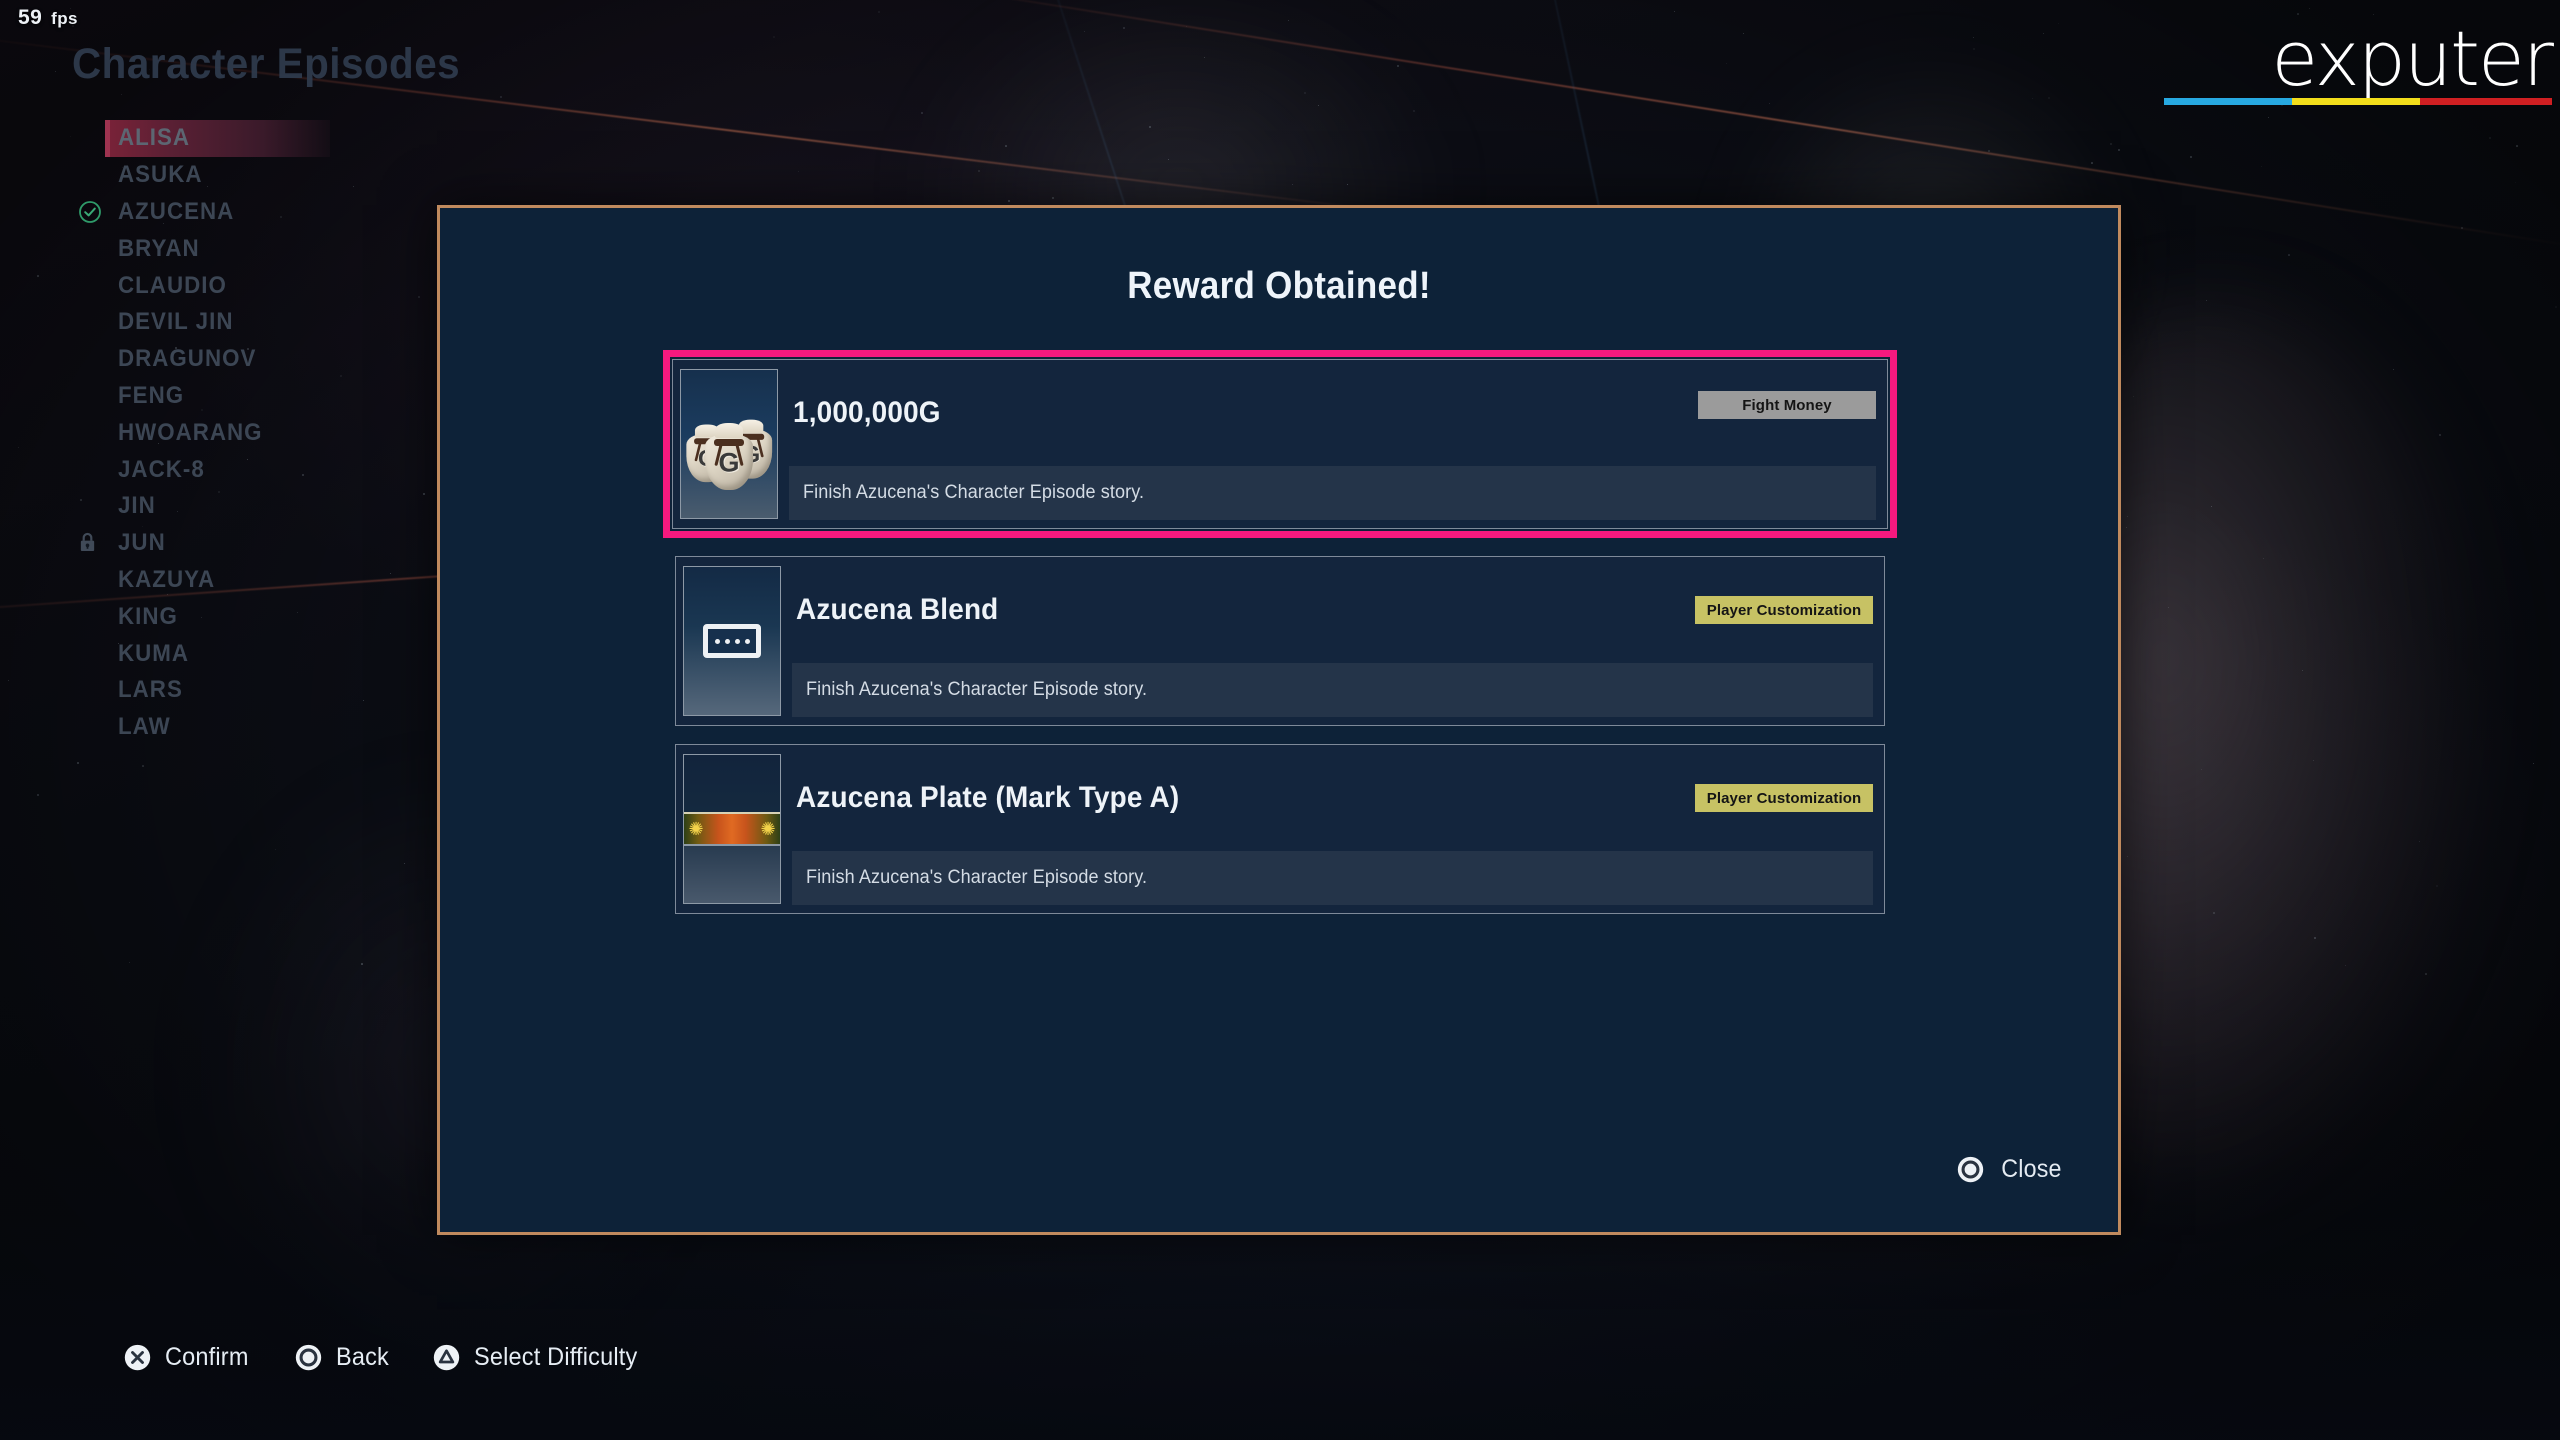 The image size is (2560, 1440). Describe the element at coordinates (897, 609) in the screenshot. I see `reward-name: Azucena Blend` at that location.